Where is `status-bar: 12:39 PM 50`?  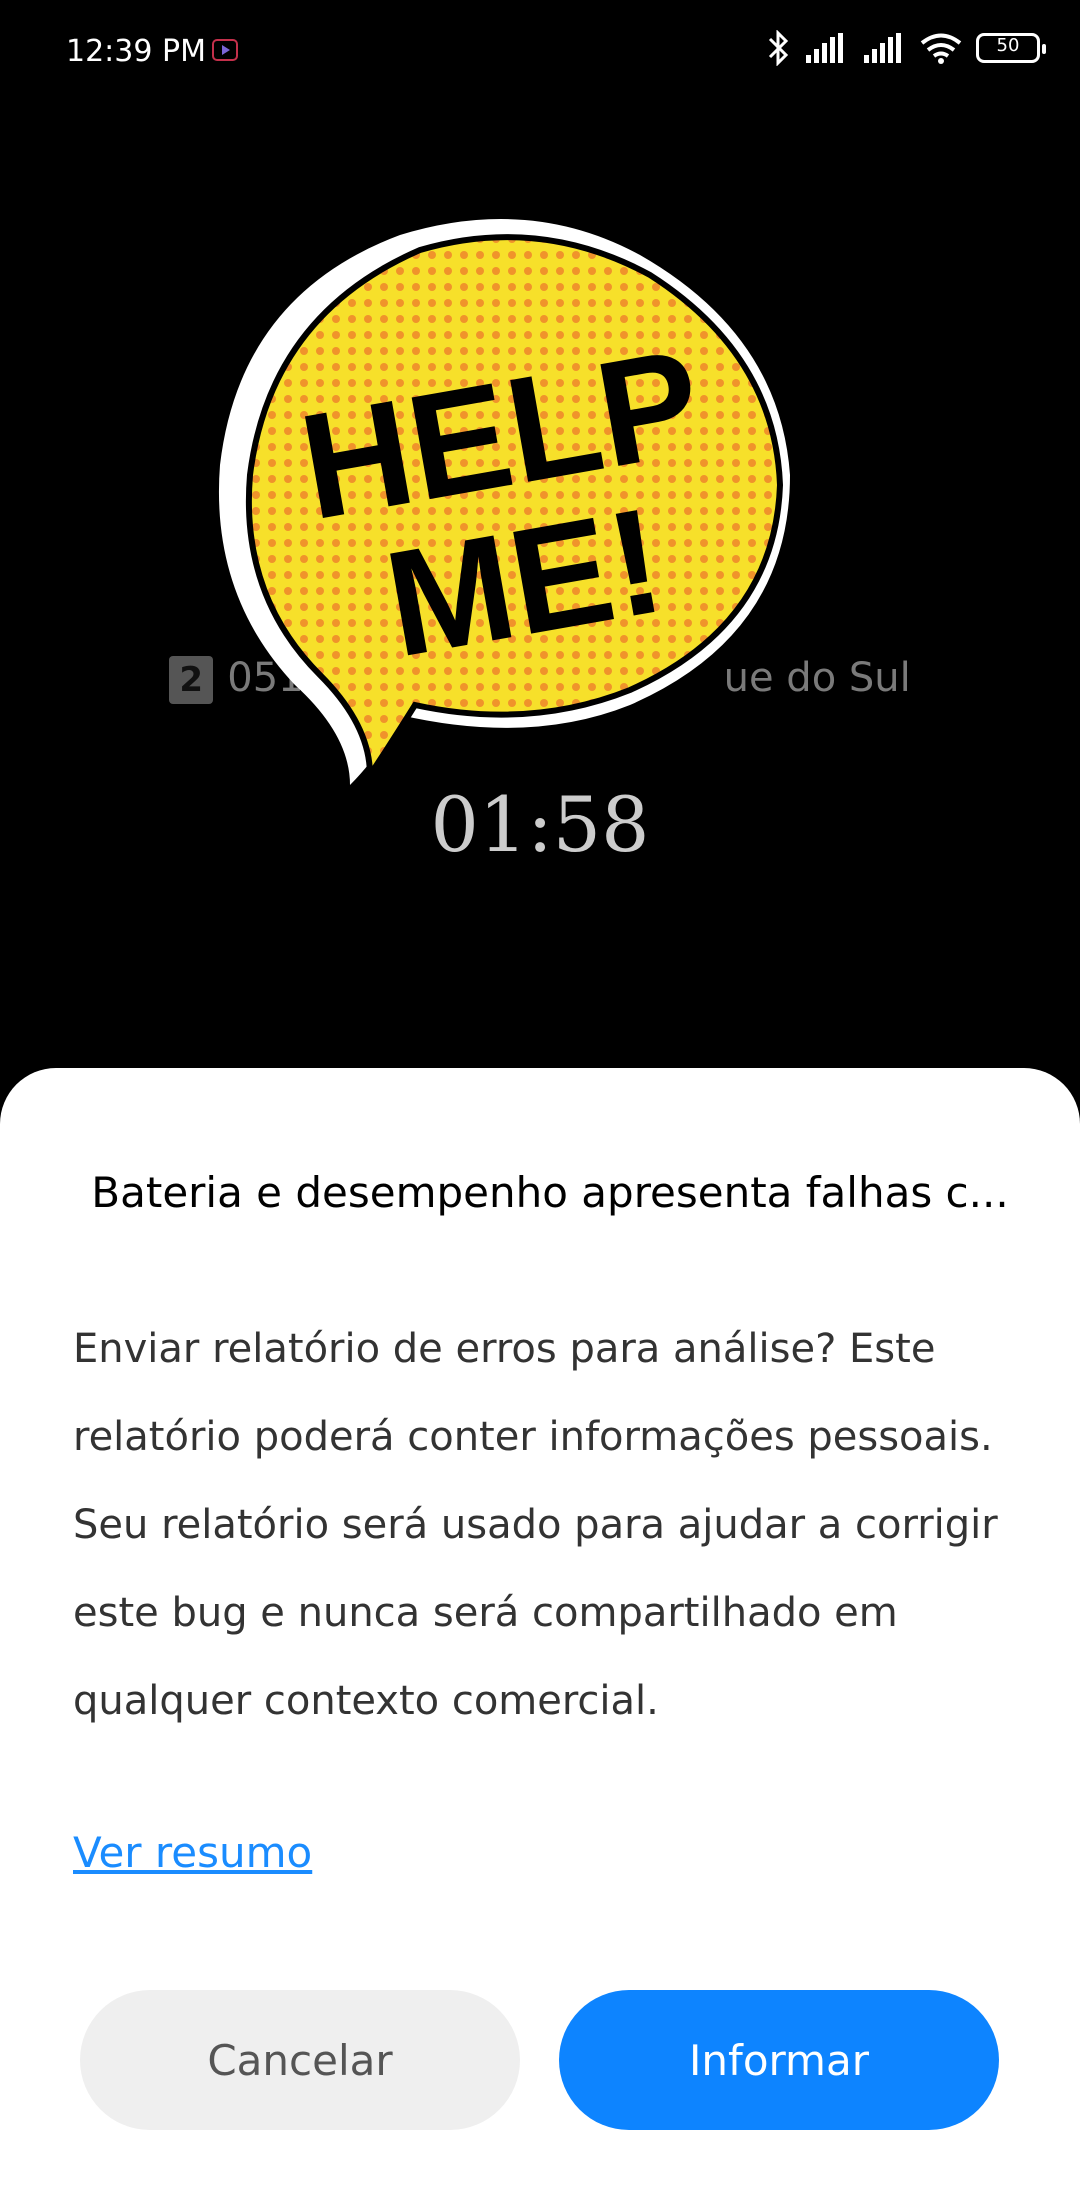
status-bar: 12:39 PM 50 is located at coordinates (540, 50).